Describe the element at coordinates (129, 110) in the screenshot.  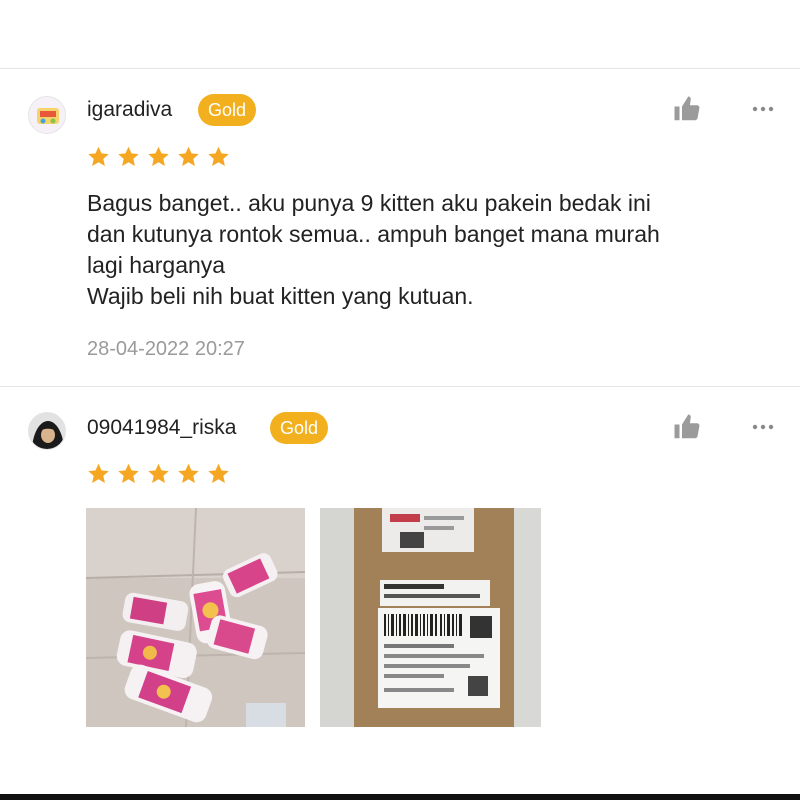
I see `reviewer-name: igaradiva` at that location.